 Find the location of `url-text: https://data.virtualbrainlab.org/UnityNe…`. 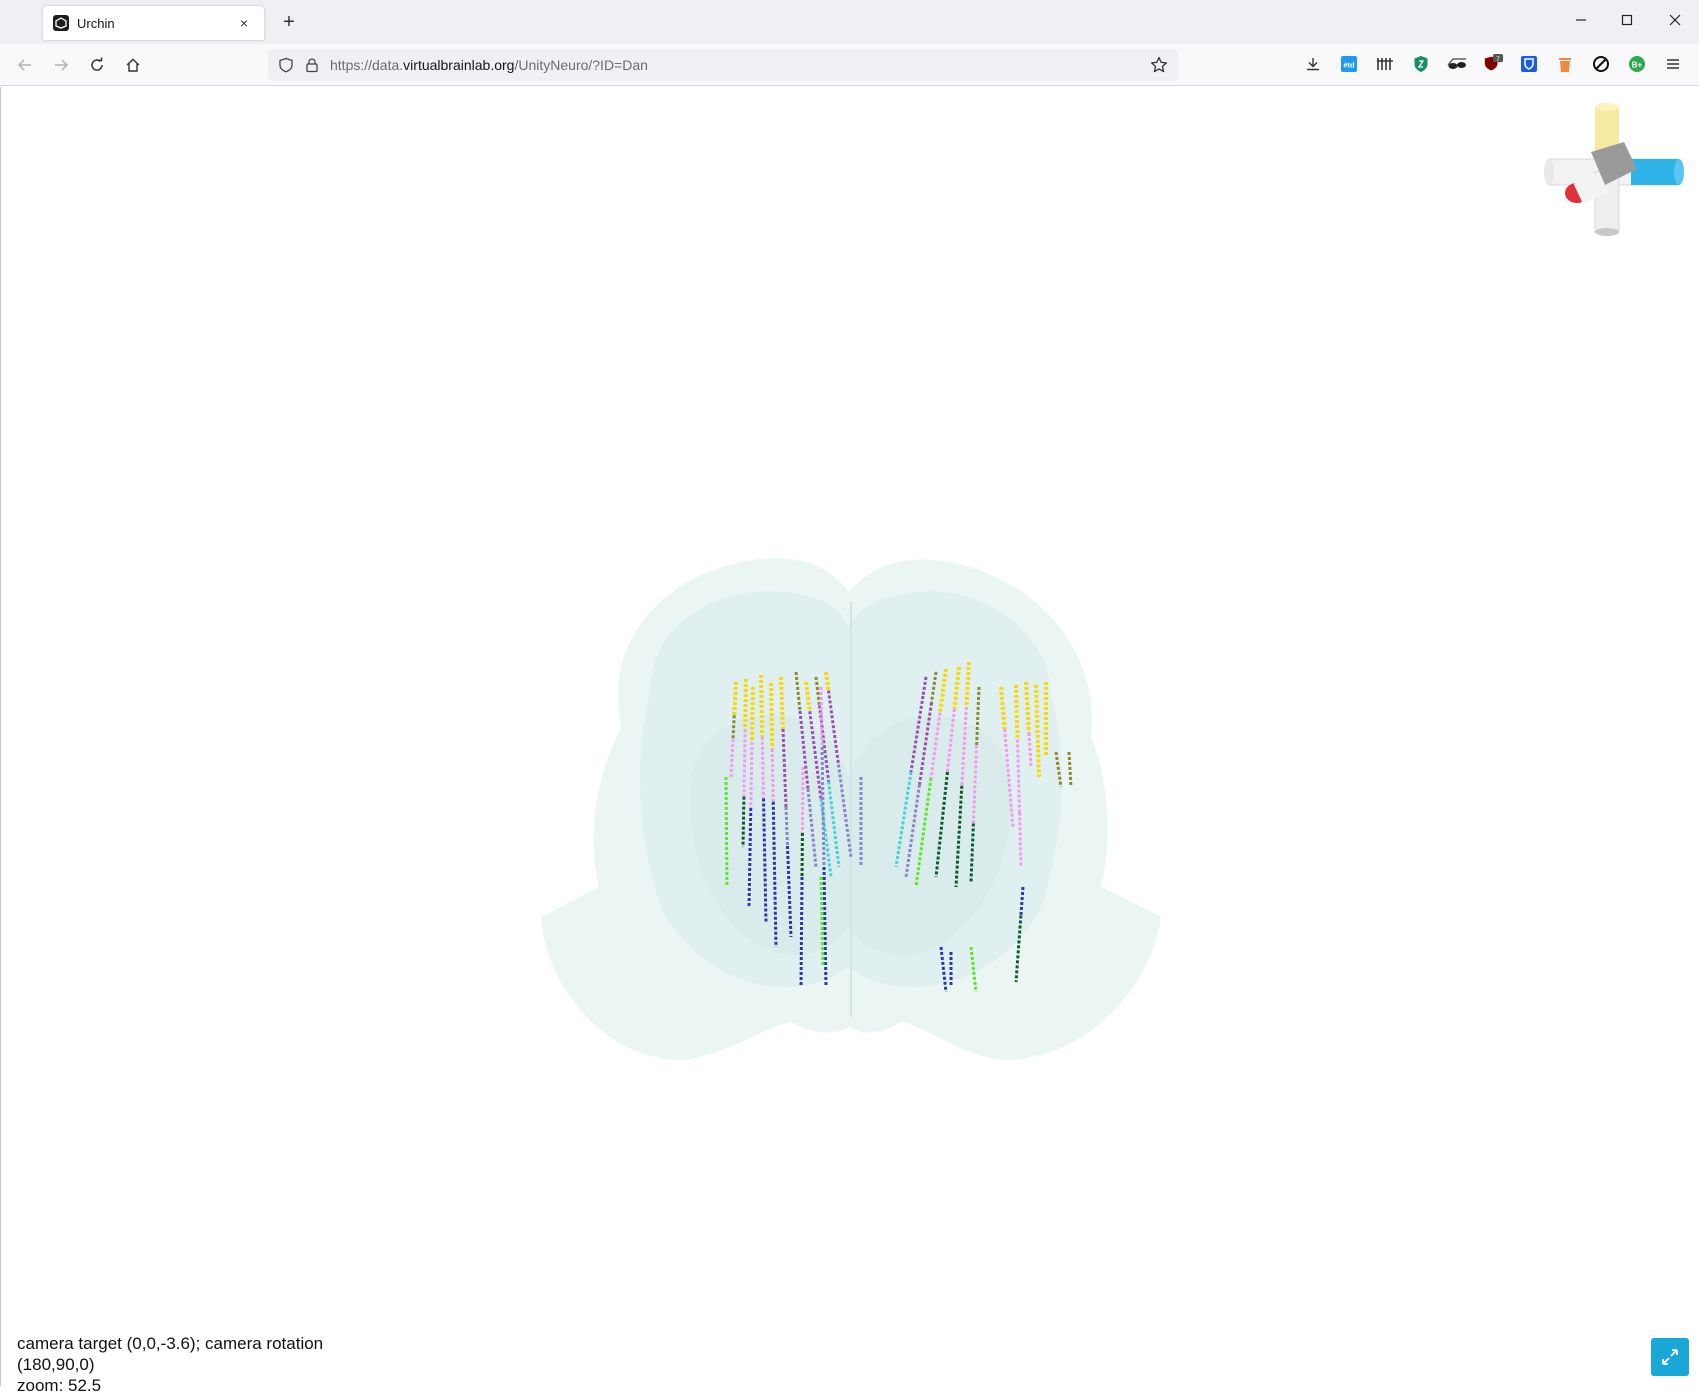

url-text: https://data.virtualbrainlab.org/UnityNe… is located at coordinates (489, 65).